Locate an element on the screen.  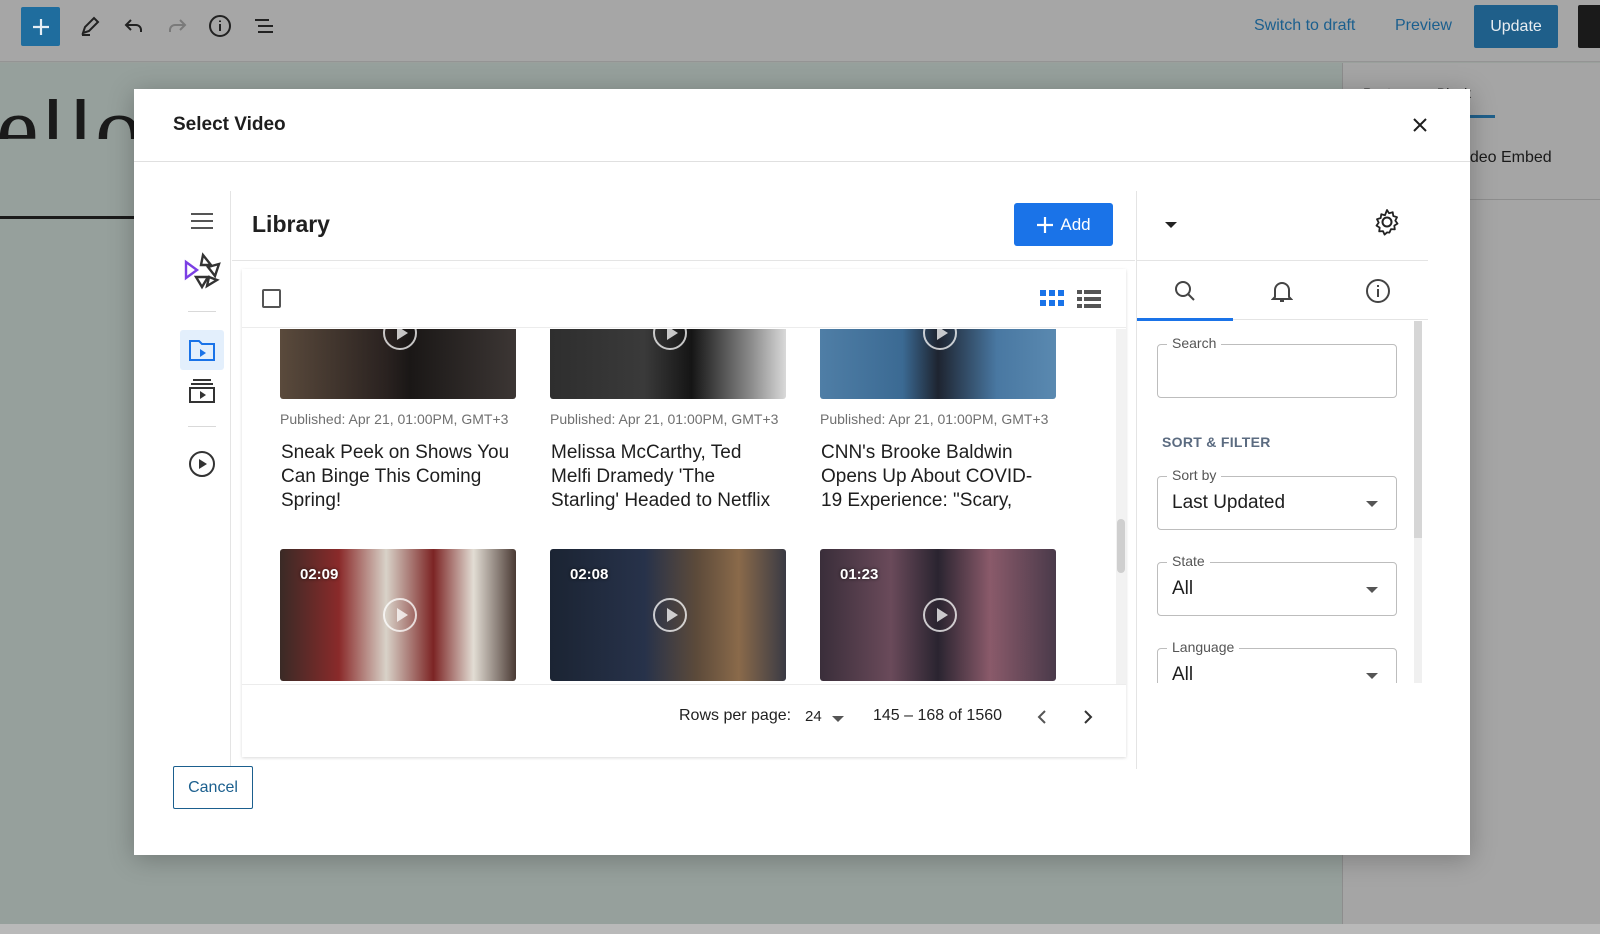
pencil-icon is located at coordinates (90, 26).